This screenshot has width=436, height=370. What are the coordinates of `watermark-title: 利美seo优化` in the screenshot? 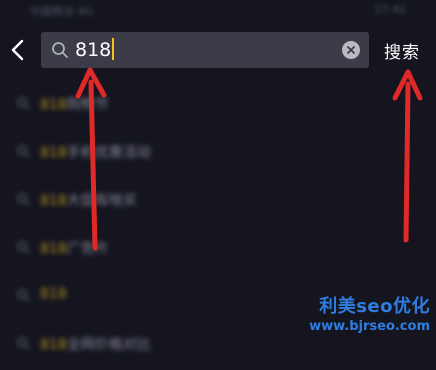 It's located at (374, 306).